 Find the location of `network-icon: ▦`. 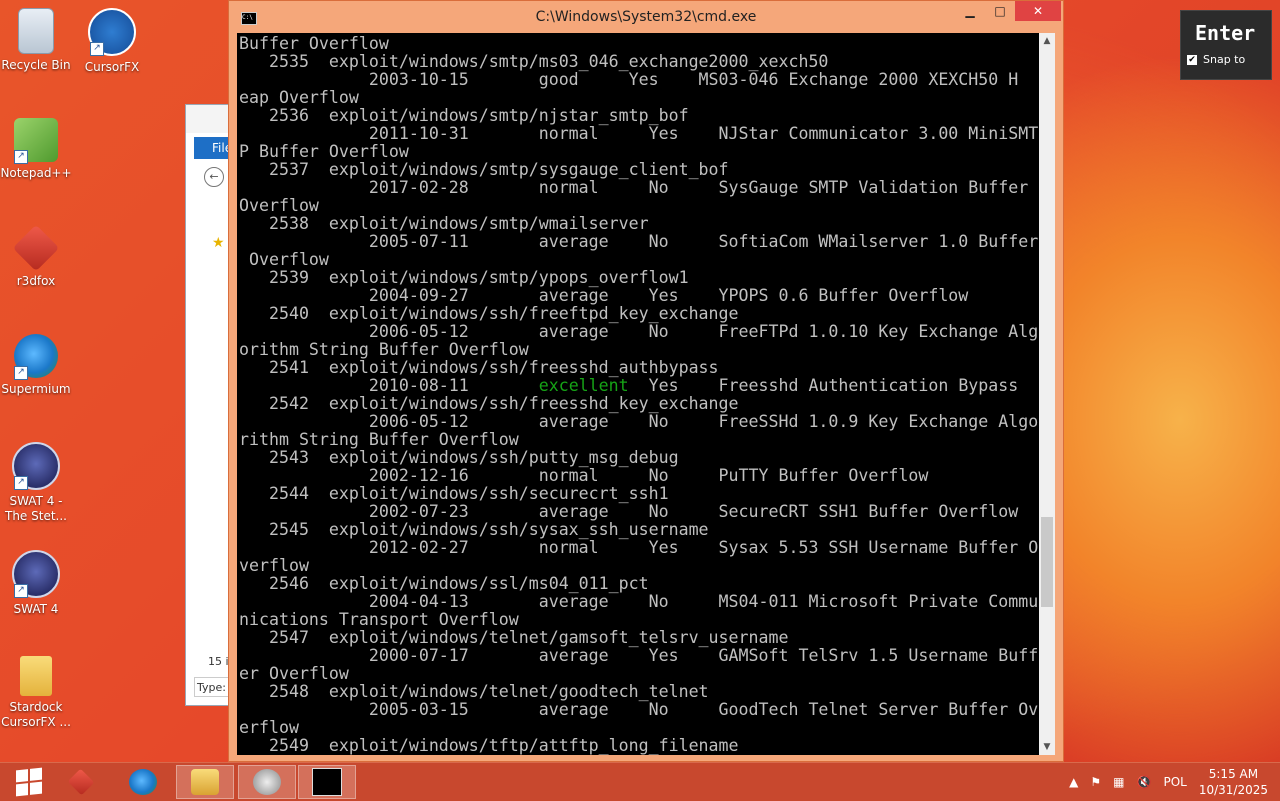

network-icon: ▦ is located at coordinates (1118, 782).